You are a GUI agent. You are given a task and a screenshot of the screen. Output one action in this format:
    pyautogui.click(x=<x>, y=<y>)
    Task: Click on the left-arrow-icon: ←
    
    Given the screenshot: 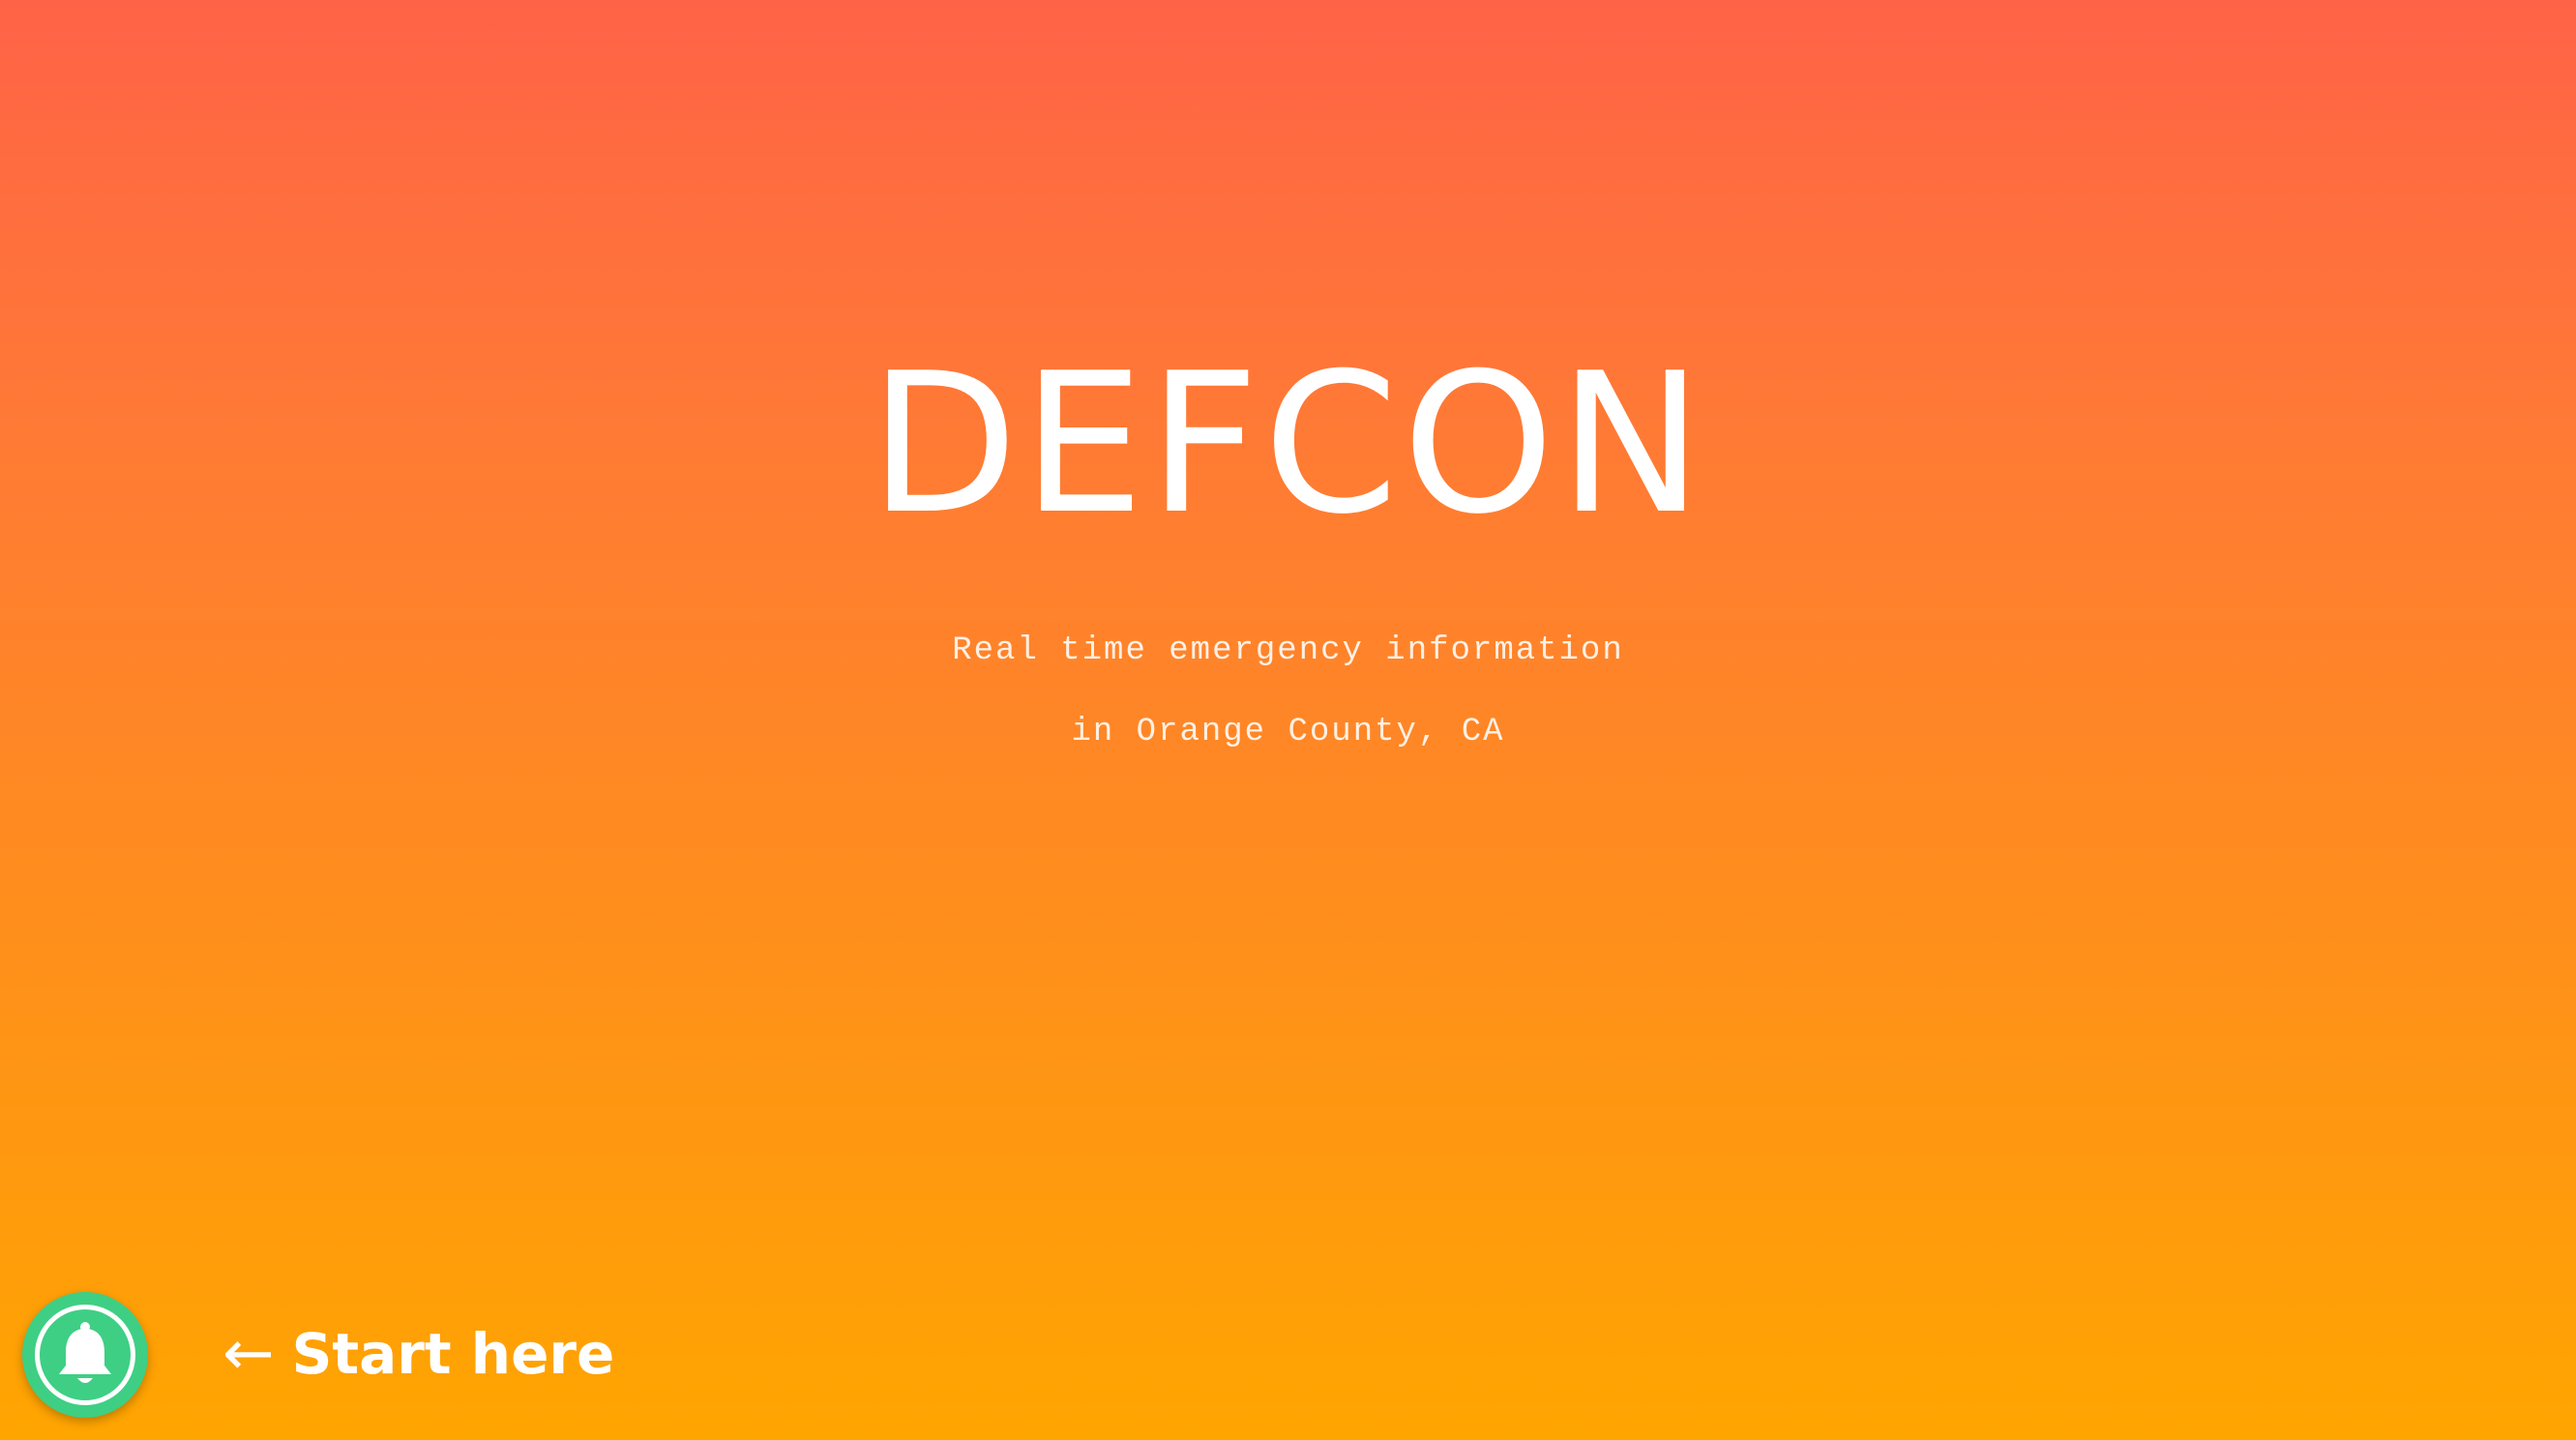 What is the action you would take?
    pyautogui.click(x=248, y=1354)
    